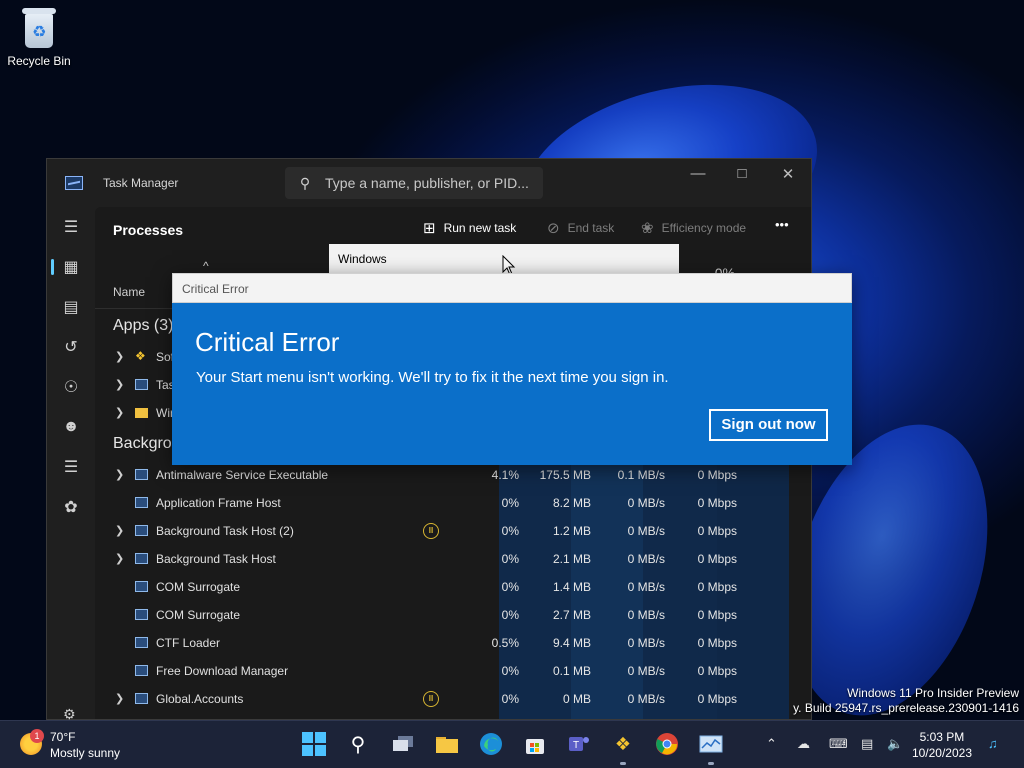  What do you see at coordinates (198, 587) in the screenshot?
I see `process-name: COM Surrogate` at bounding box center [198, 587].